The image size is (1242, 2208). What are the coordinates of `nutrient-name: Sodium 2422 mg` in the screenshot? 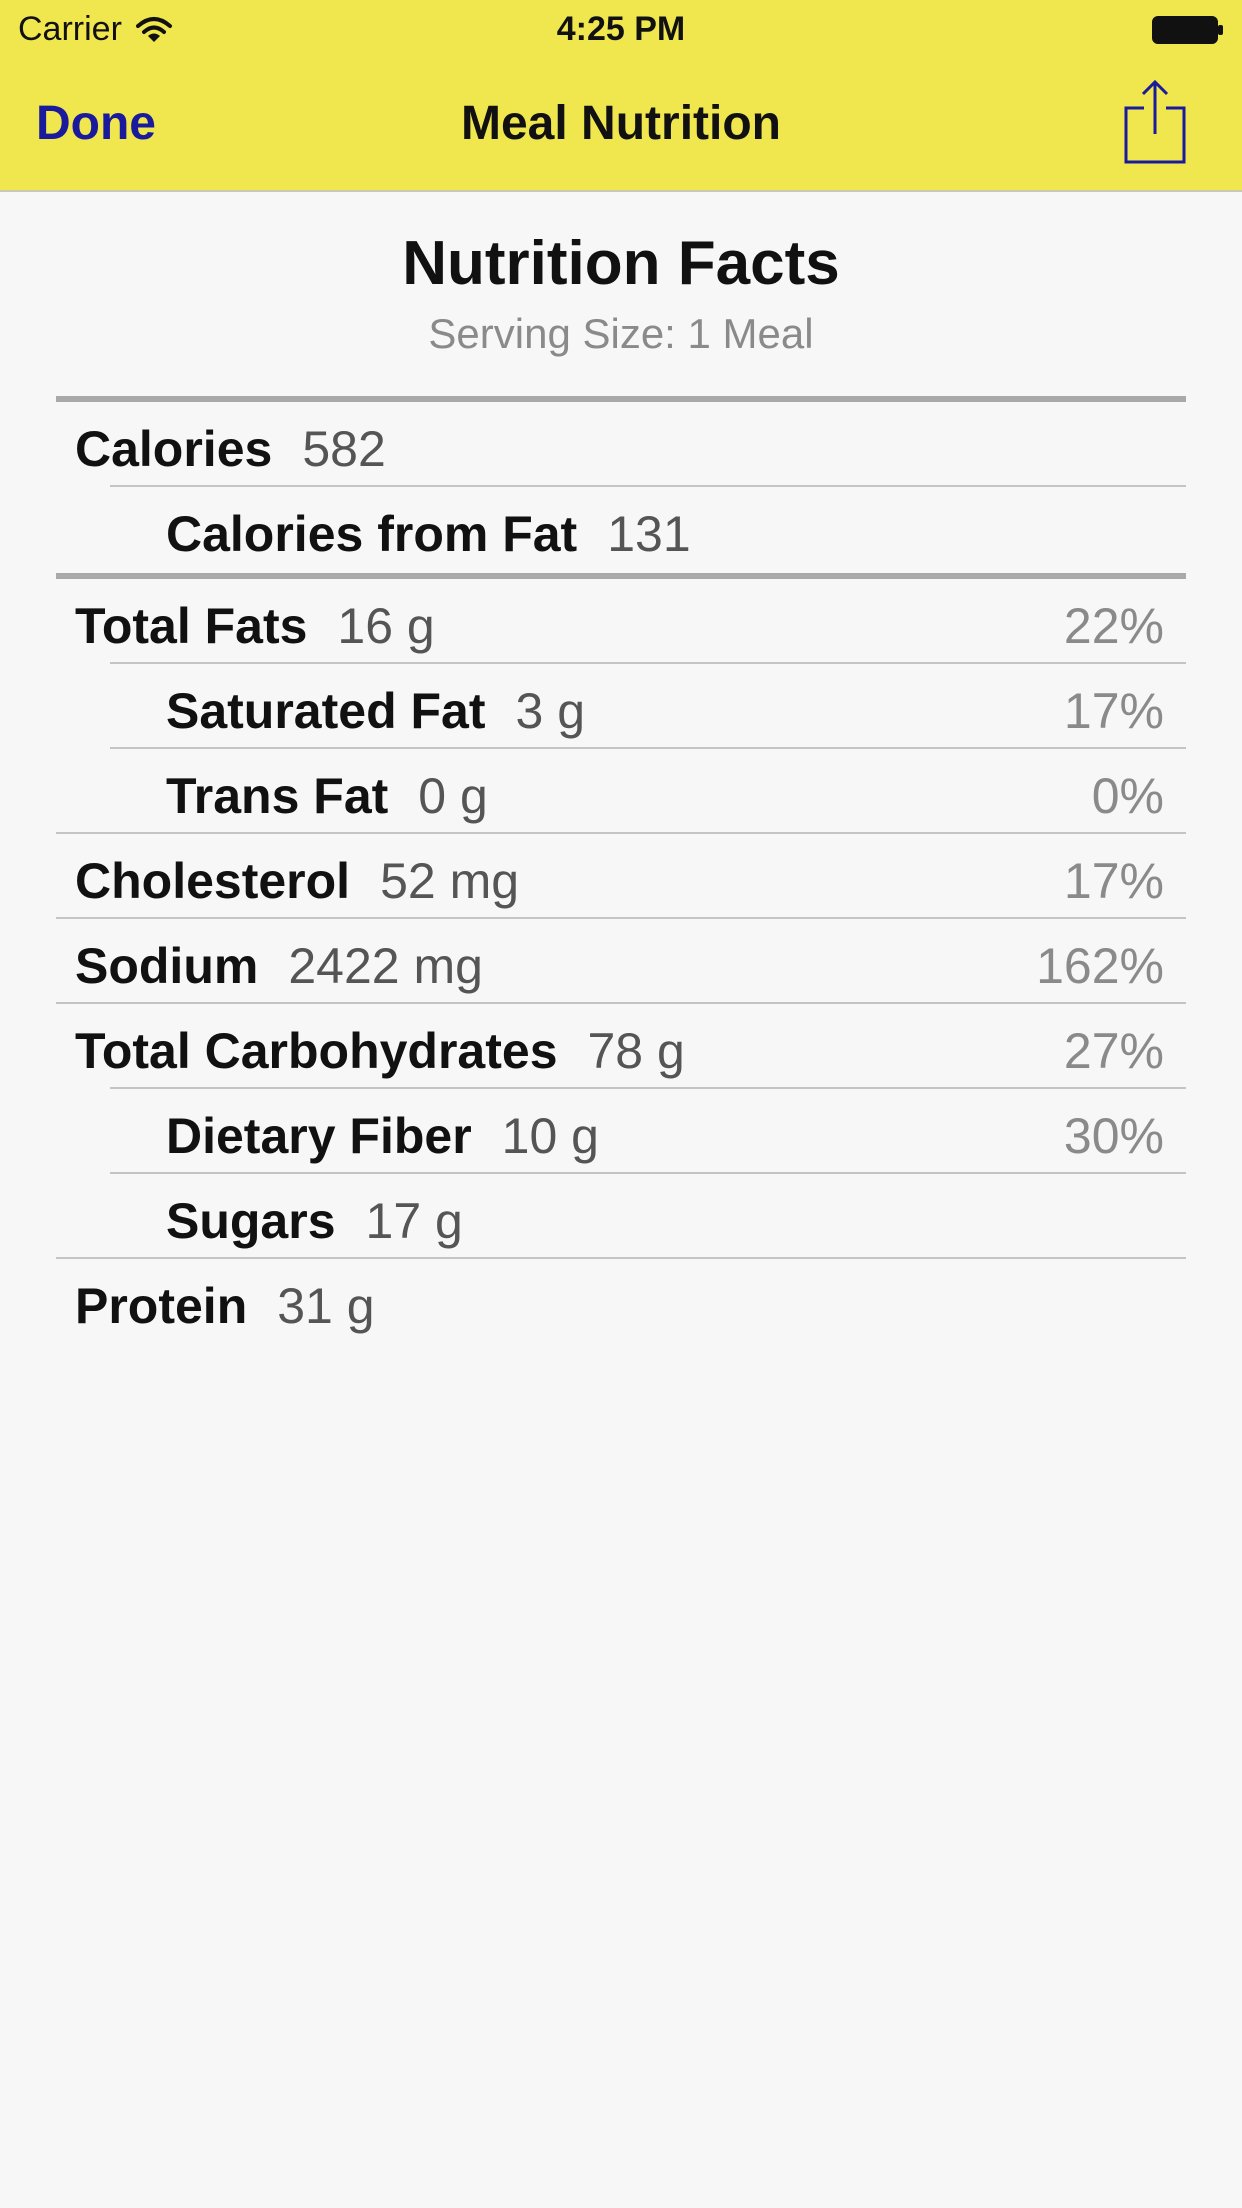 It's located at (279, 966).